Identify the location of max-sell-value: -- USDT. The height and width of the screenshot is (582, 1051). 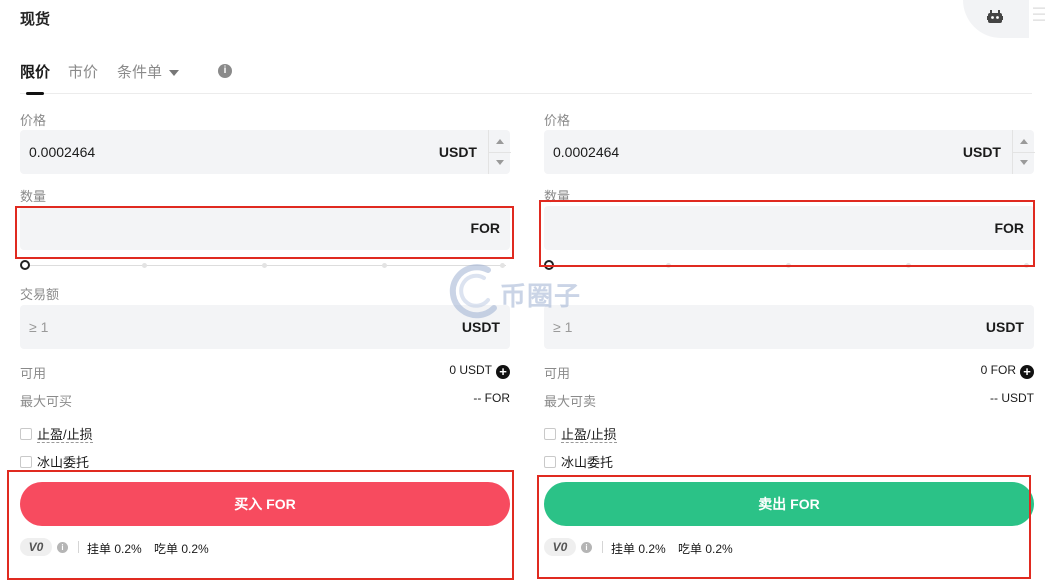
(1012, 398).